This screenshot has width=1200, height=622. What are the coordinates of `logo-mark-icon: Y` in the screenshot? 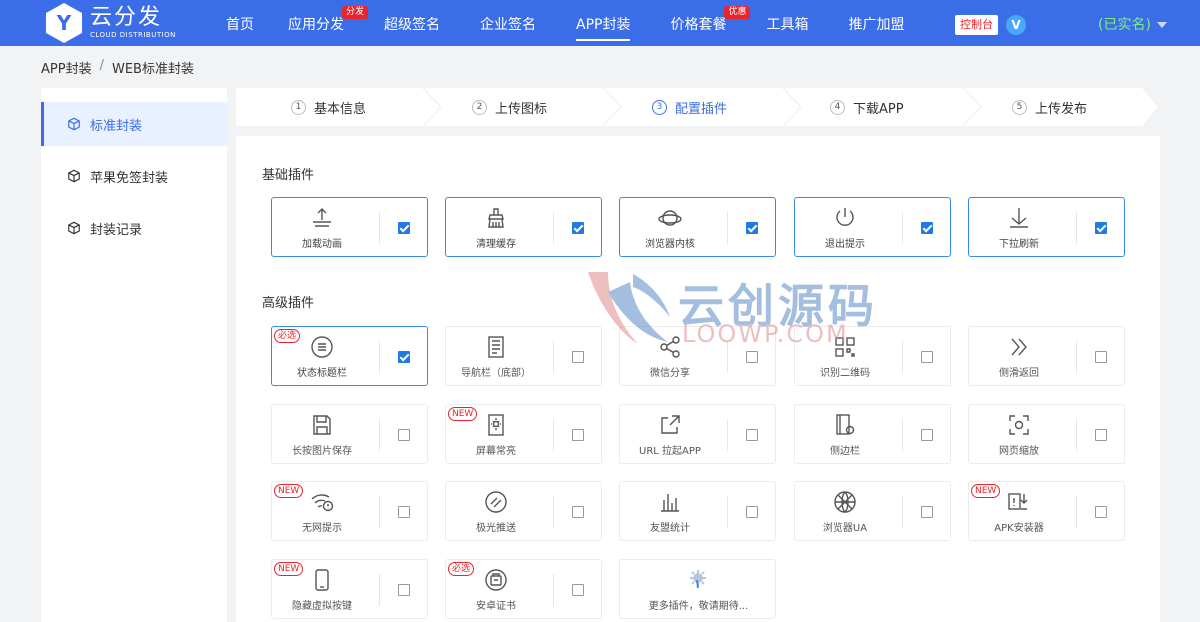 It's located at (64, 23).